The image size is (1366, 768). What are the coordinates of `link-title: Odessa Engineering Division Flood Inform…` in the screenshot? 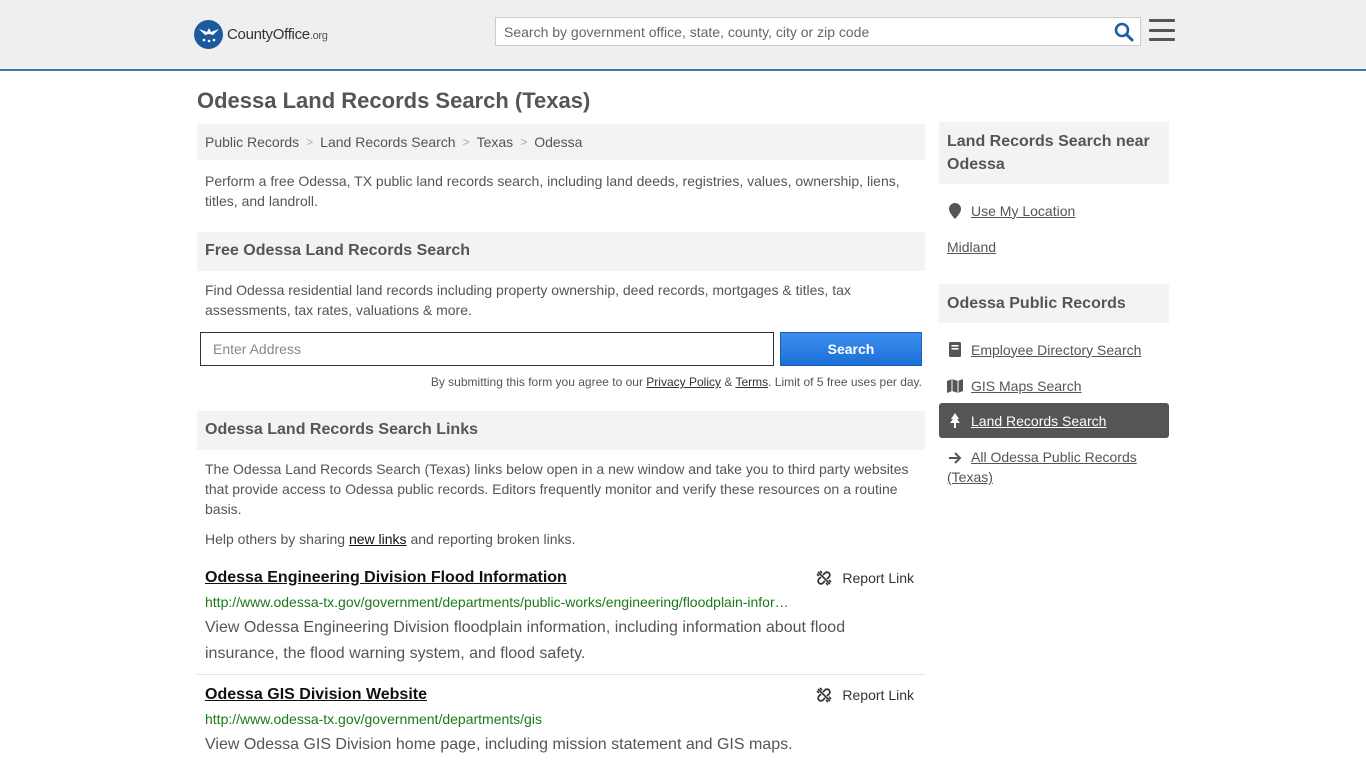 It's located at (386, 578).